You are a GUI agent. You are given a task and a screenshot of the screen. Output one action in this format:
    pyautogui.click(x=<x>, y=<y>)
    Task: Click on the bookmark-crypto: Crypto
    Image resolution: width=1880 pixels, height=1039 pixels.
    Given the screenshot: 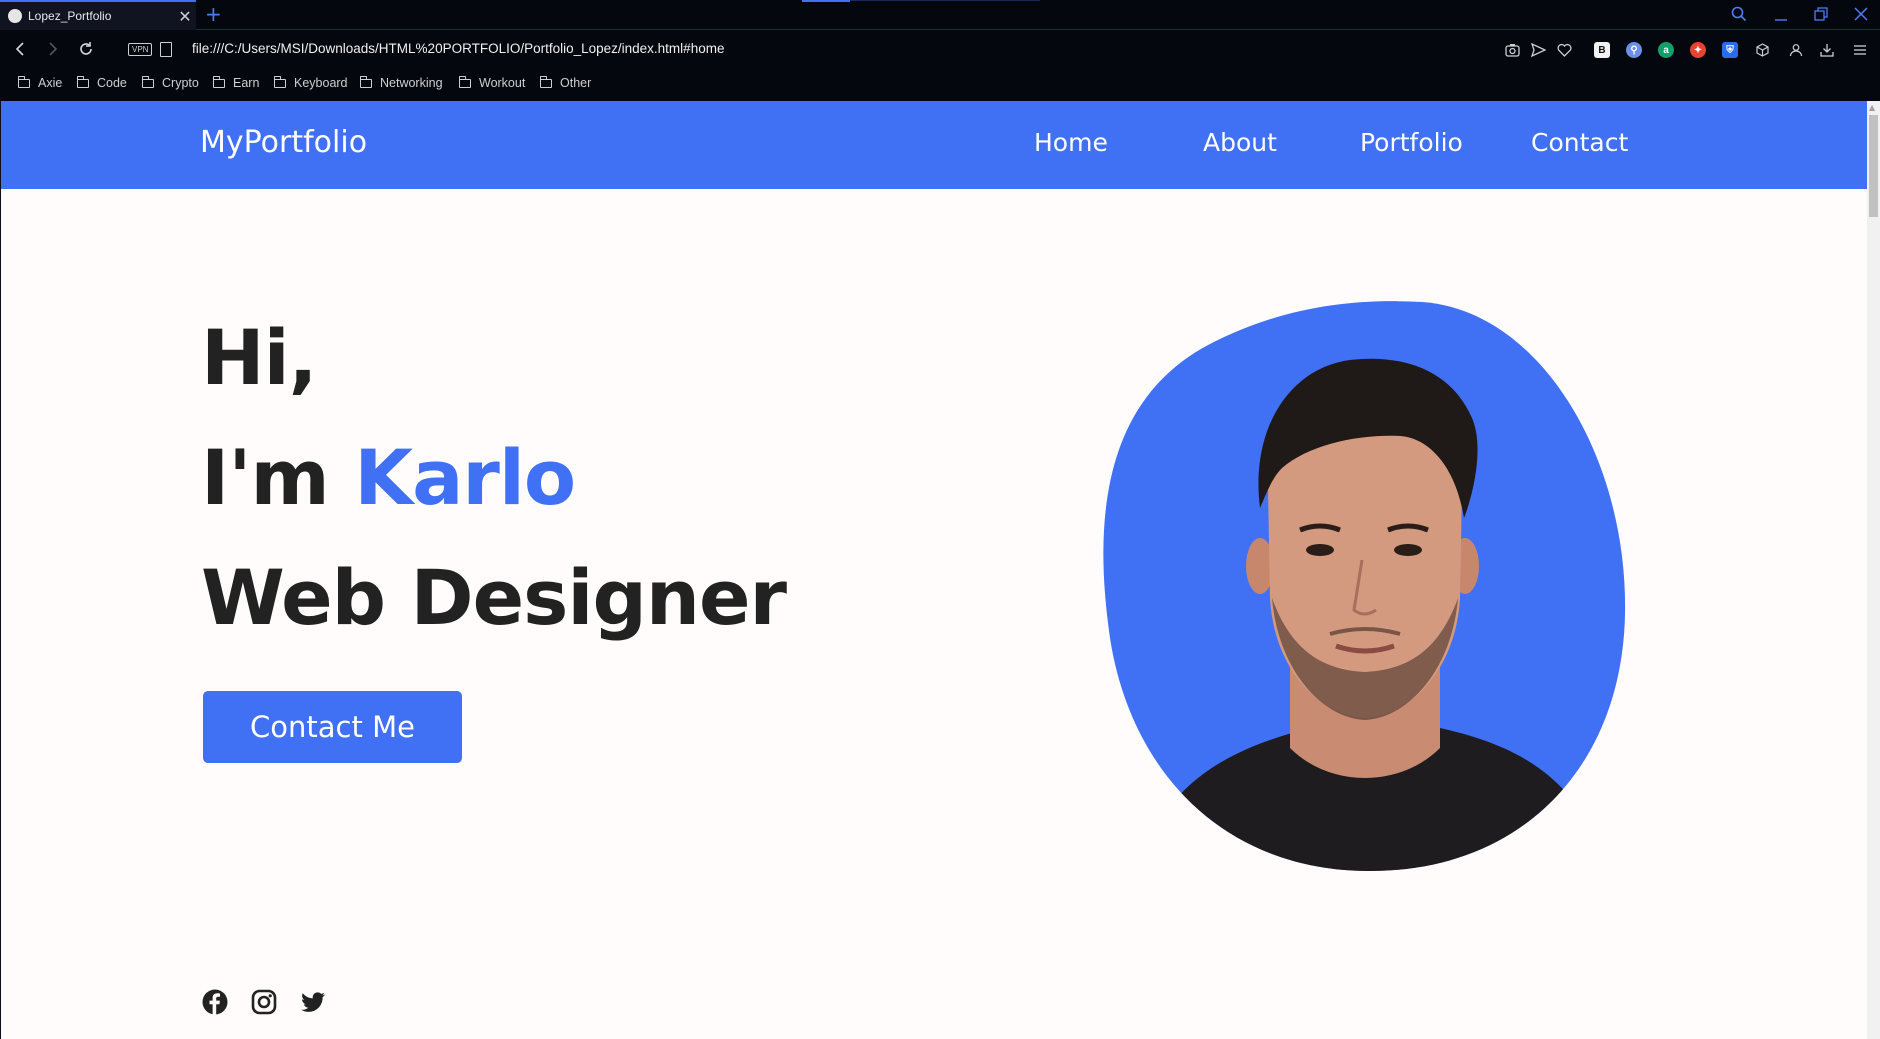 What is the action you would take?
    pyautogui.click(x=170, y=82)
    